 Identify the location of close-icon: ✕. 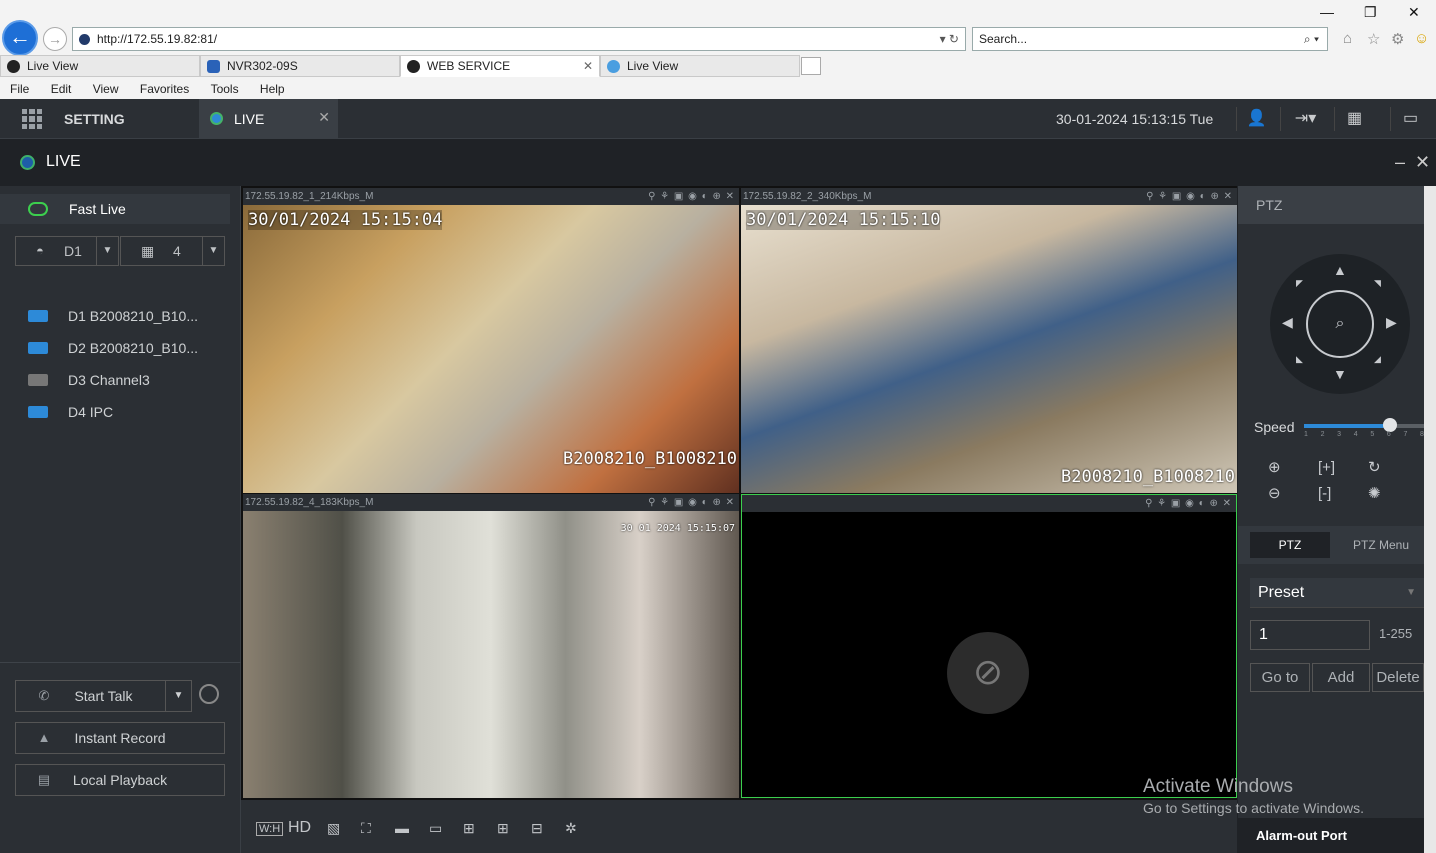
(1414, 12).